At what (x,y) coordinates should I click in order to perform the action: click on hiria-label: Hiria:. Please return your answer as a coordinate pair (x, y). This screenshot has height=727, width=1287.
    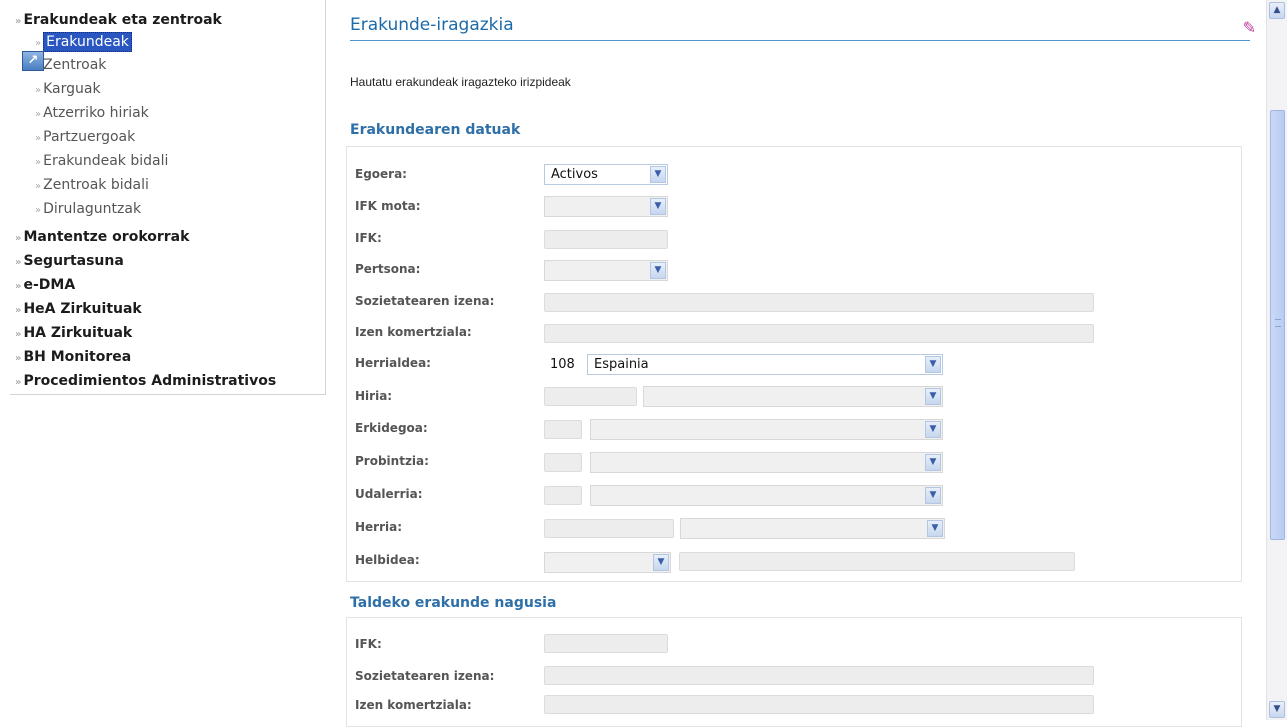
    Looking at the image, I should click on (374, 396).